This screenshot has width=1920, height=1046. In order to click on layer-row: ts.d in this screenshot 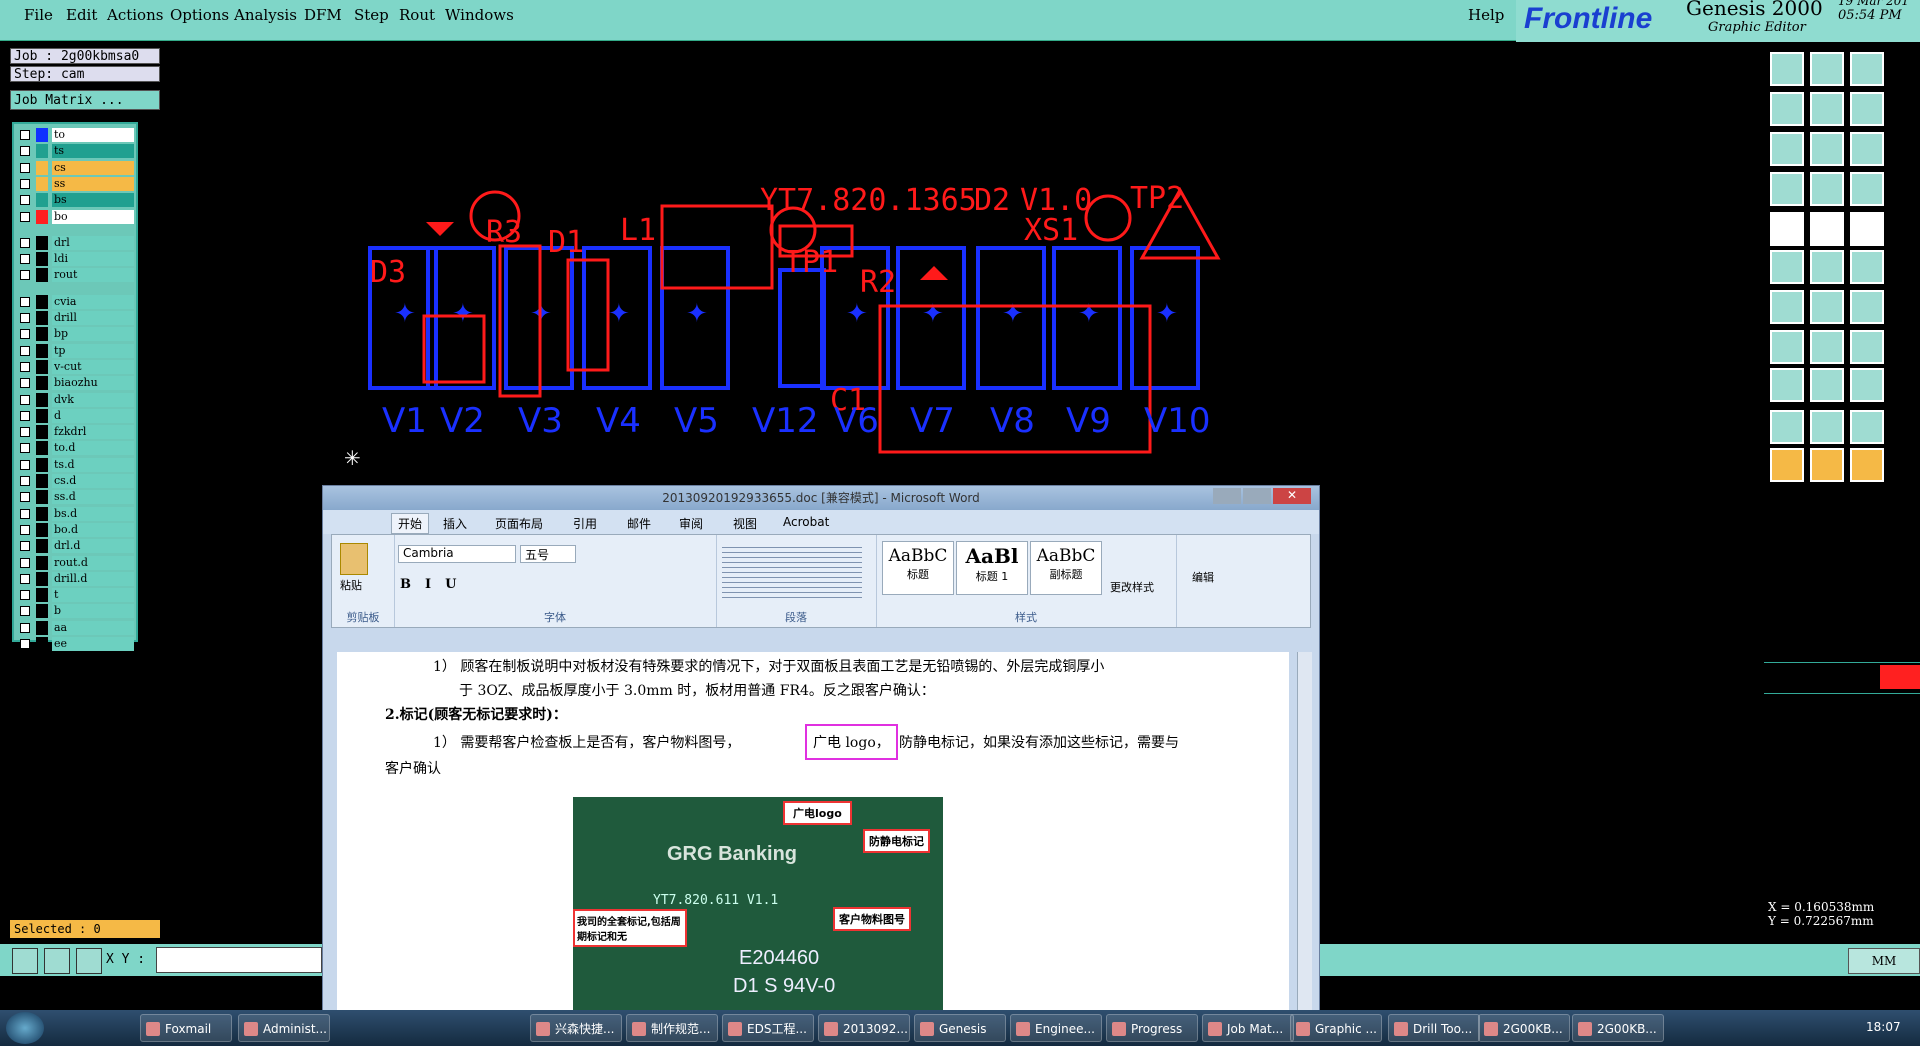, I will do `click(76, 464)`.